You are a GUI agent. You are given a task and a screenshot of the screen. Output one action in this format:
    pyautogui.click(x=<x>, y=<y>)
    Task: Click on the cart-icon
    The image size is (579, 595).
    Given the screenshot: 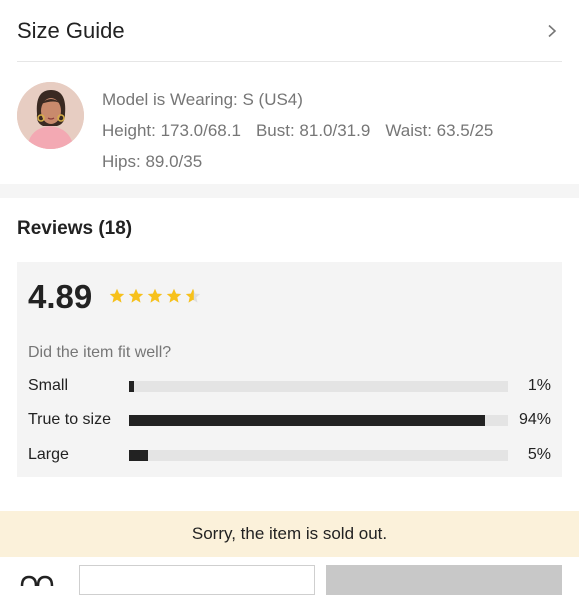 What is the action you would take?
    pyautogui.click(x=37, y=581)
    